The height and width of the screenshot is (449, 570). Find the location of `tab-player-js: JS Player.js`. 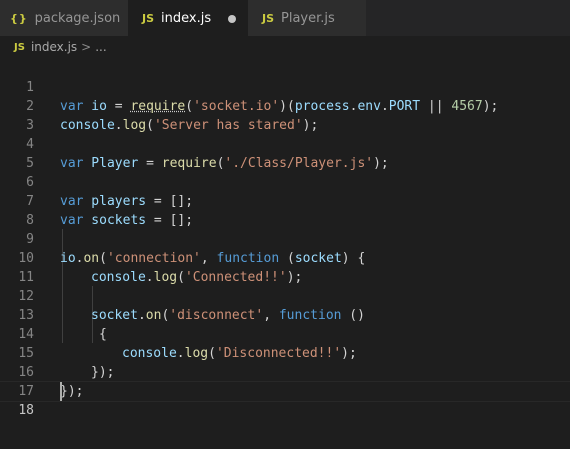

tab-player-js: JS Player.js is located at coordinates (307, 18).